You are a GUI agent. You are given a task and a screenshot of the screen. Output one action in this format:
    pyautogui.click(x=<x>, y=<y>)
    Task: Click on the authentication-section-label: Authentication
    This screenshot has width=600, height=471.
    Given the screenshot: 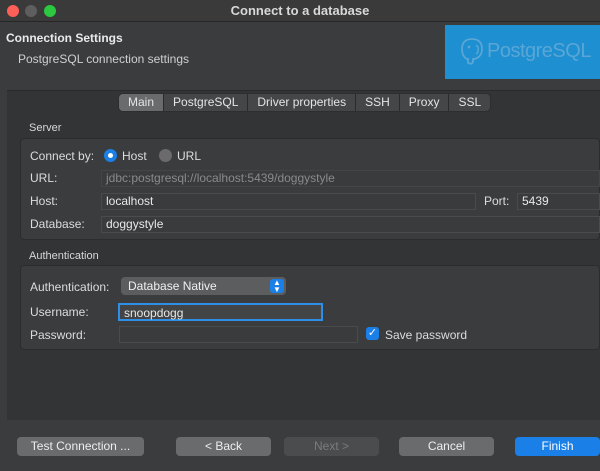 What is the action you would take?
    pyautogui.click(x=64, y=256)
    